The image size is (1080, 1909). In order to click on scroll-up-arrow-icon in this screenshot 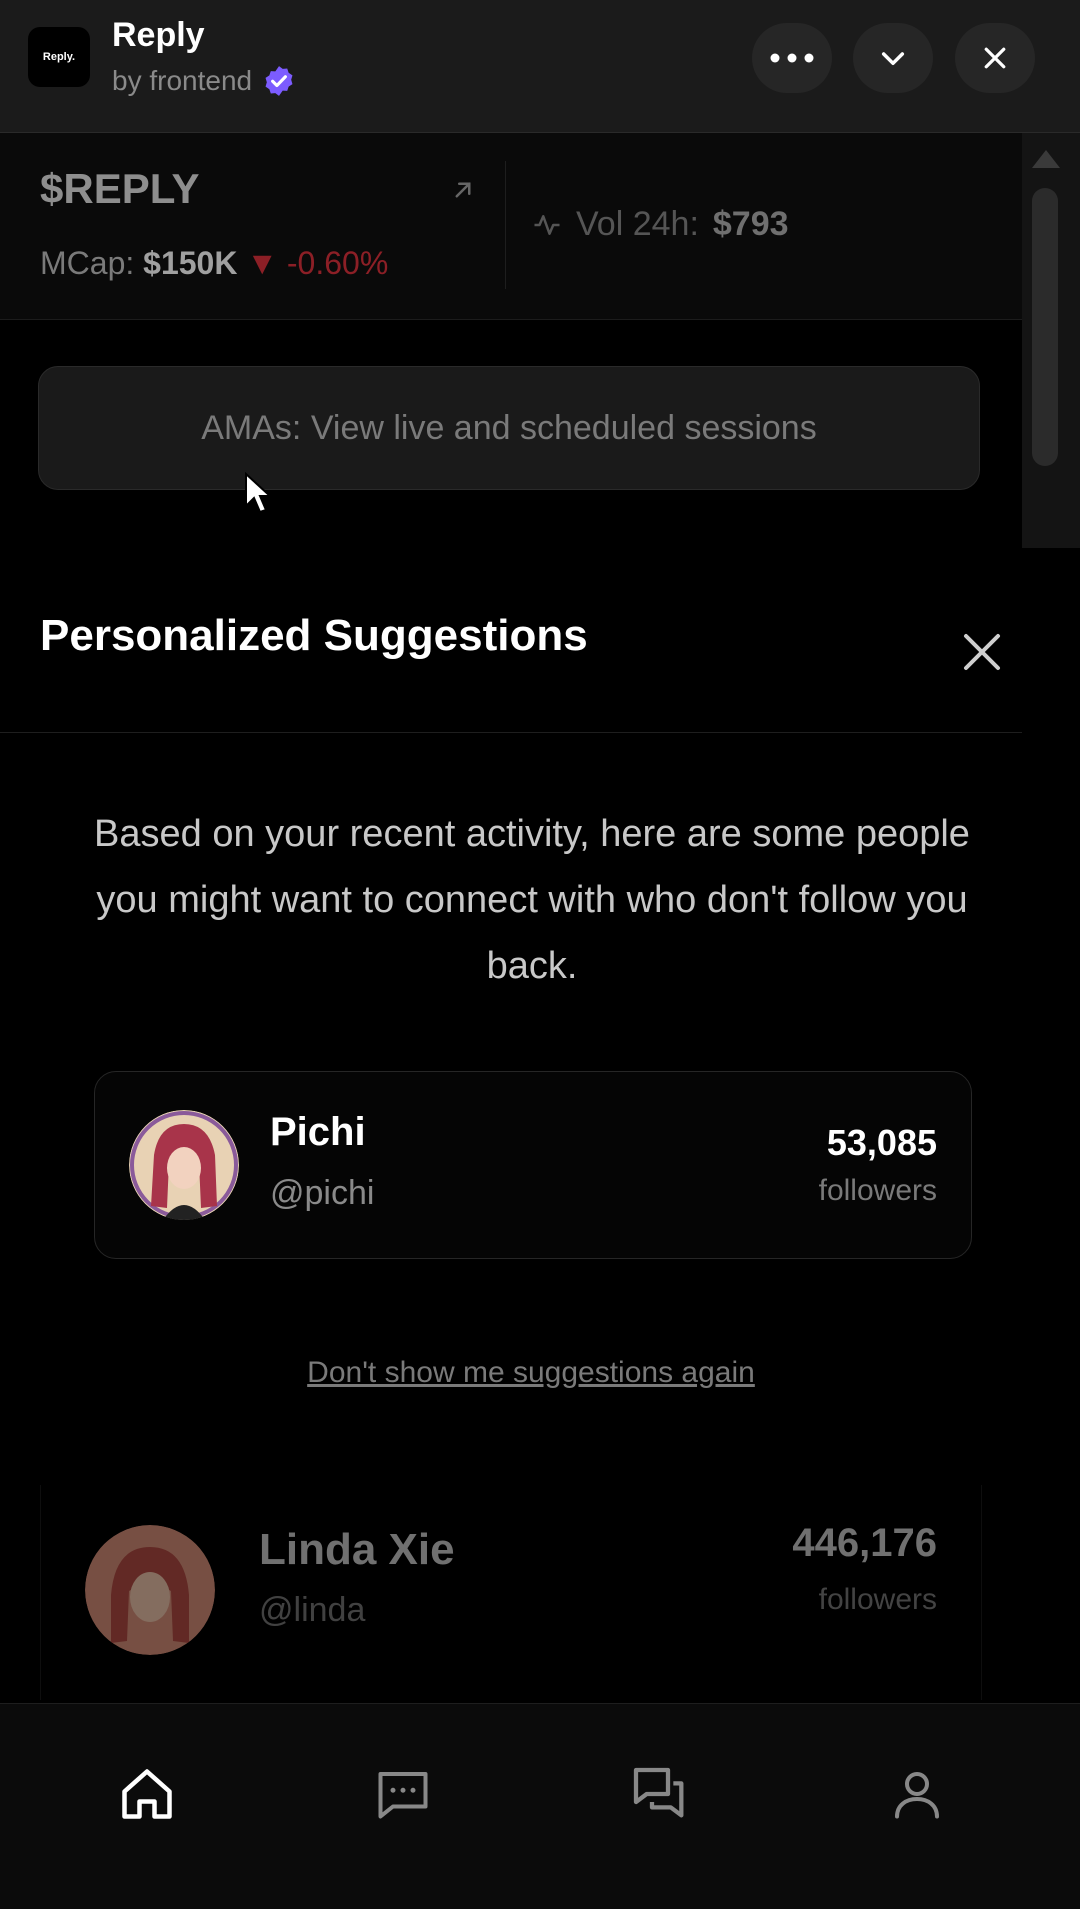, I will do `click(1046, 159)`.